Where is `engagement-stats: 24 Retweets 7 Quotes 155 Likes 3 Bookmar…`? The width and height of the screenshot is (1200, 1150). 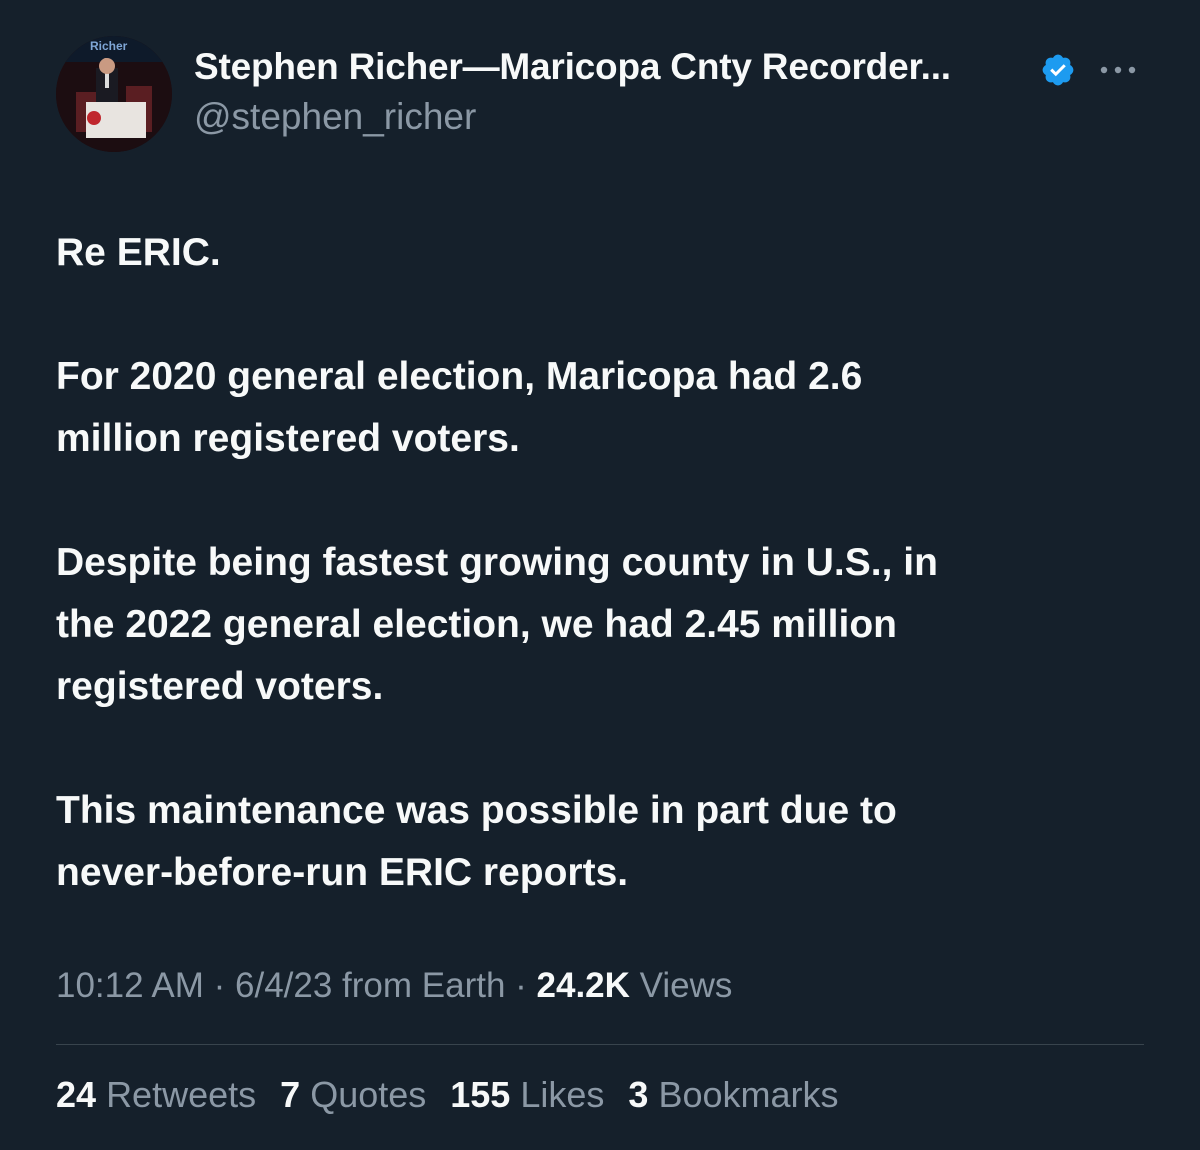 engagement-stats: 24 Retweets 7 Quotes 155 Likes 3 Bookmar… is located at coordinates (447, 1095).